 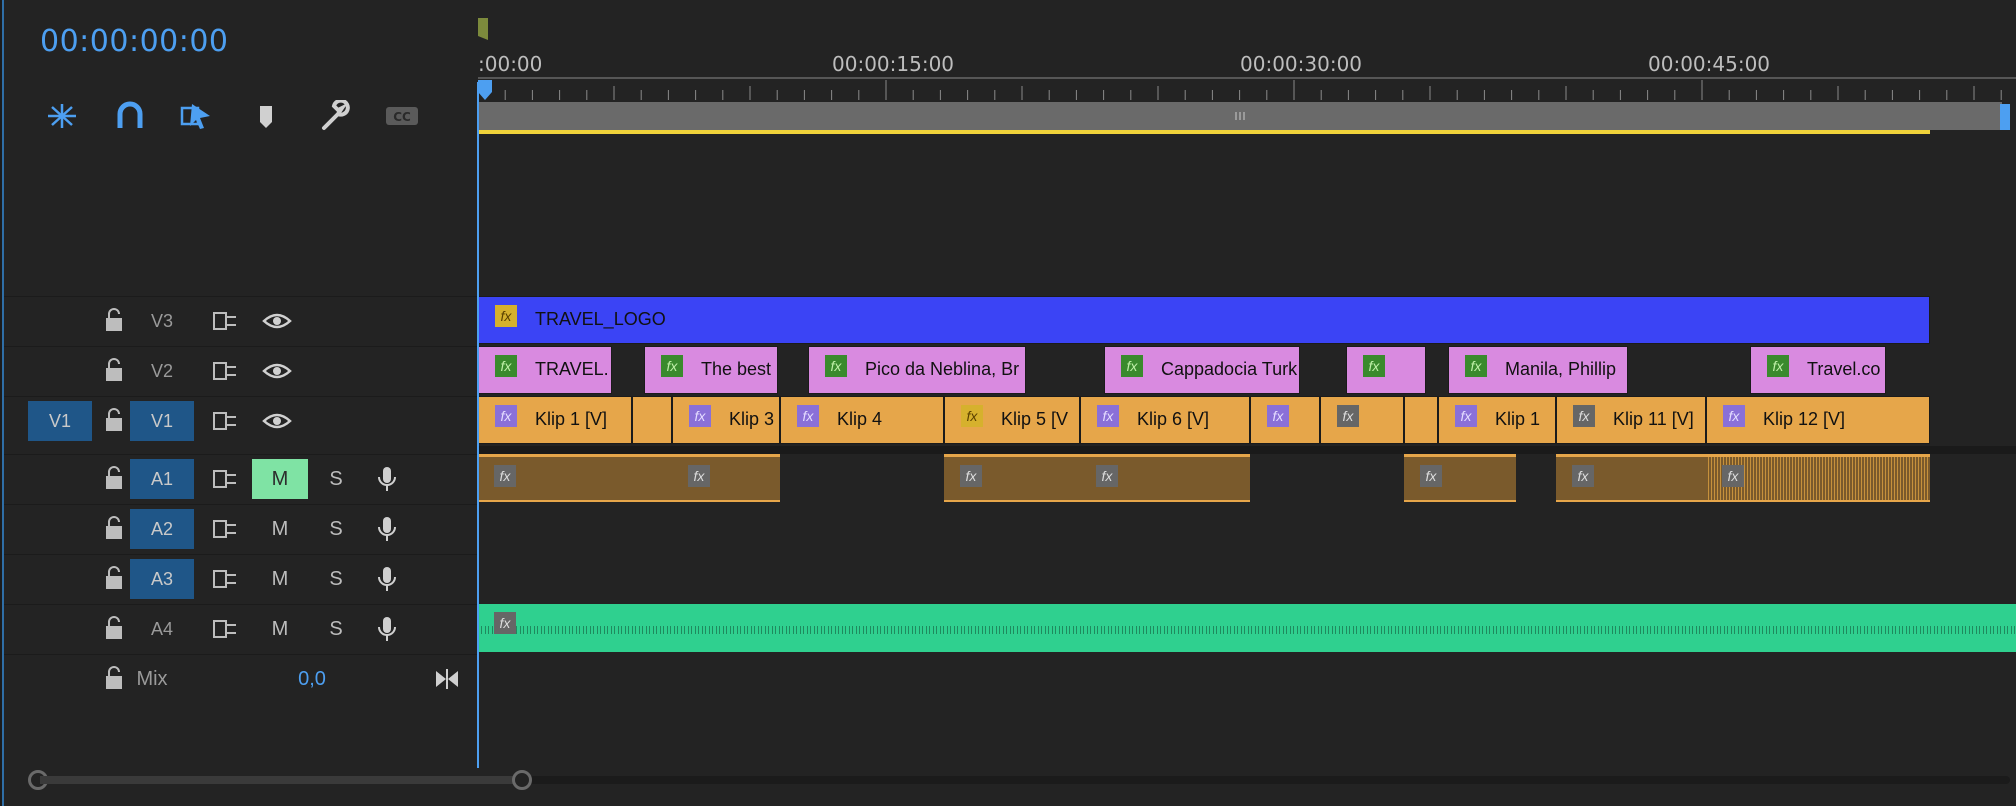 I want to click on source-patch-v1: V1, so click(x=60, y=421).